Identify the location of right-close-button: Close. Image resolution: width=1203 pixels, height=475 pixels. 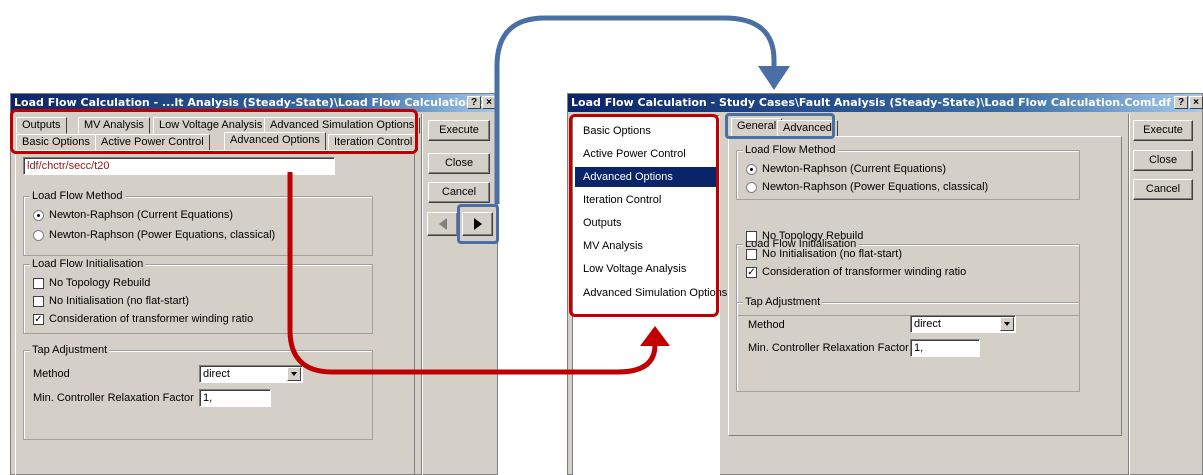
(1163, 160).